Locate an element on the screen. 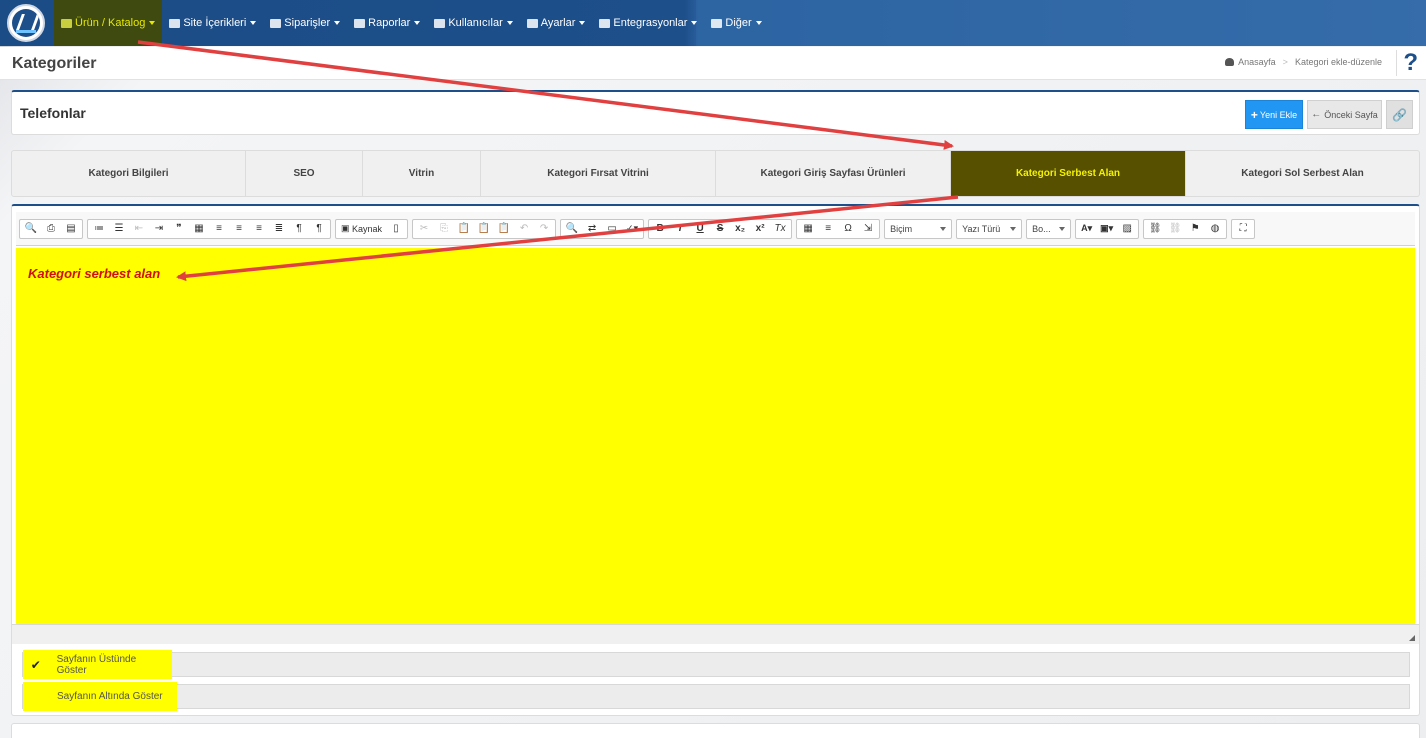 Image resolution: width=1426 pixels, height=738 pixels. toolbar-group-source: ▣ Kaynak ▯ is located at coordinates (372, 228).